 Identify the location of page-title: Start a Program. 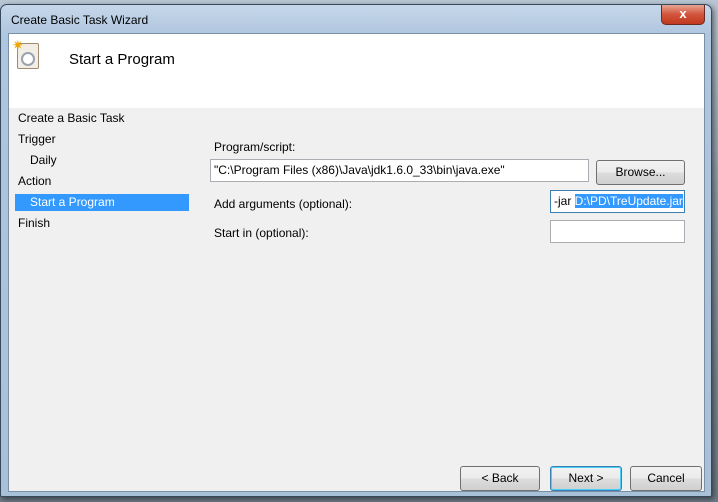
(122, 59).